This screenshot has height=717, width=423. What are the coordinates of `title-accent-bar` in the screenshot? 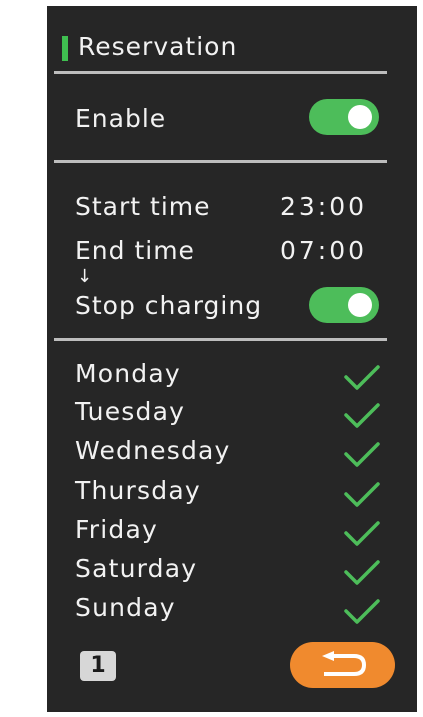 It's located at (65, 48).